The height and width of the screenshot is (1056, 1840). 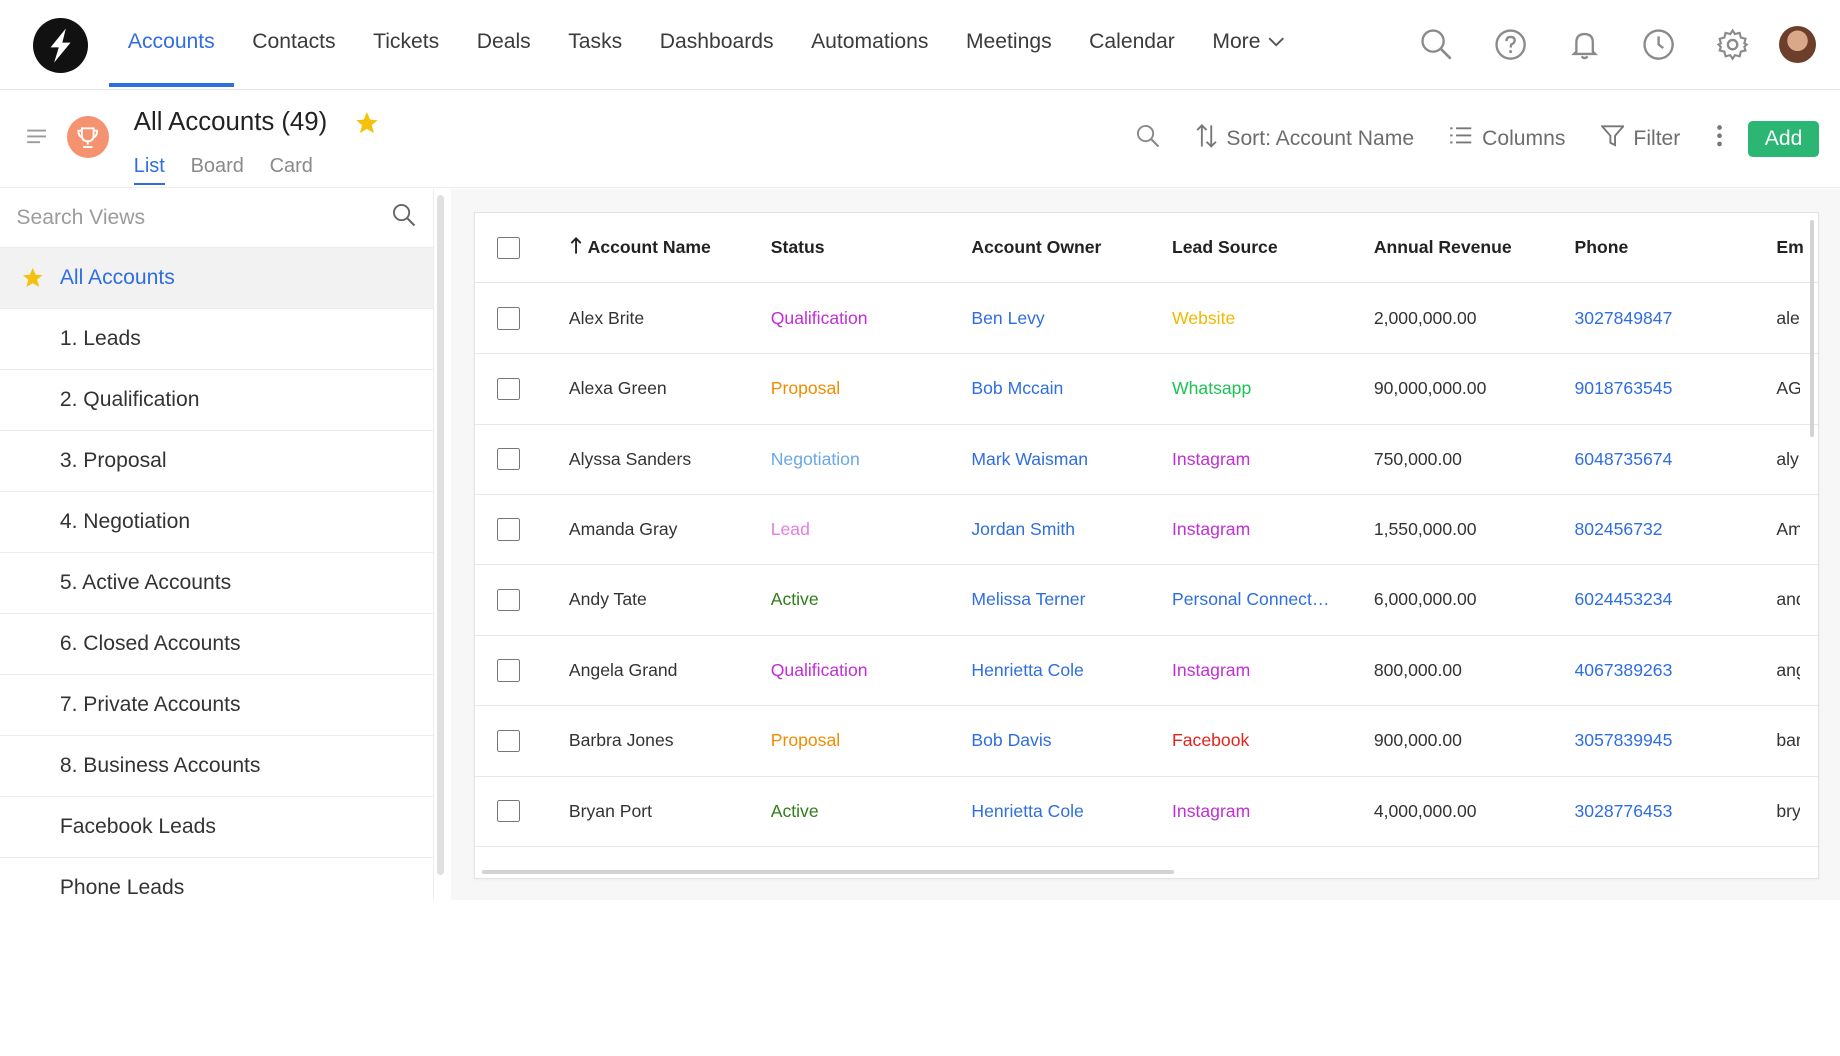 I want to click on sidebar-item-all-accounts: All Accounts, so click(x=217, y=278).